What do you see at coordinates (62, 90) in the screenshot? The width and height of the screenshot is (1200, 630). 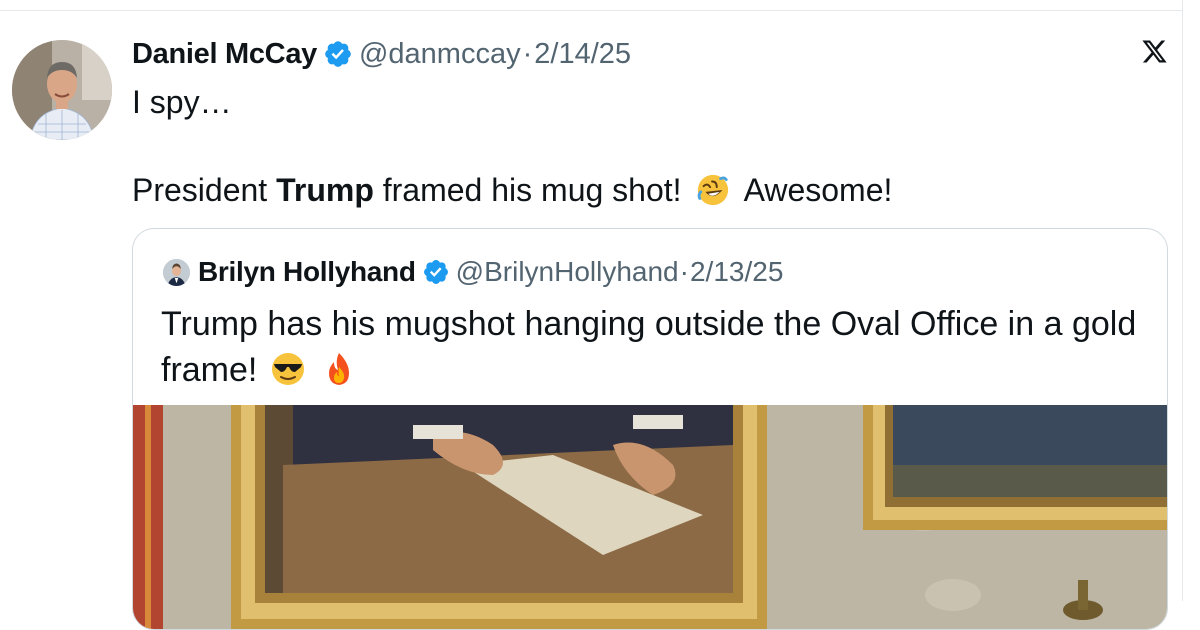 I see `author-avatar` at bounding box center [62, 90].